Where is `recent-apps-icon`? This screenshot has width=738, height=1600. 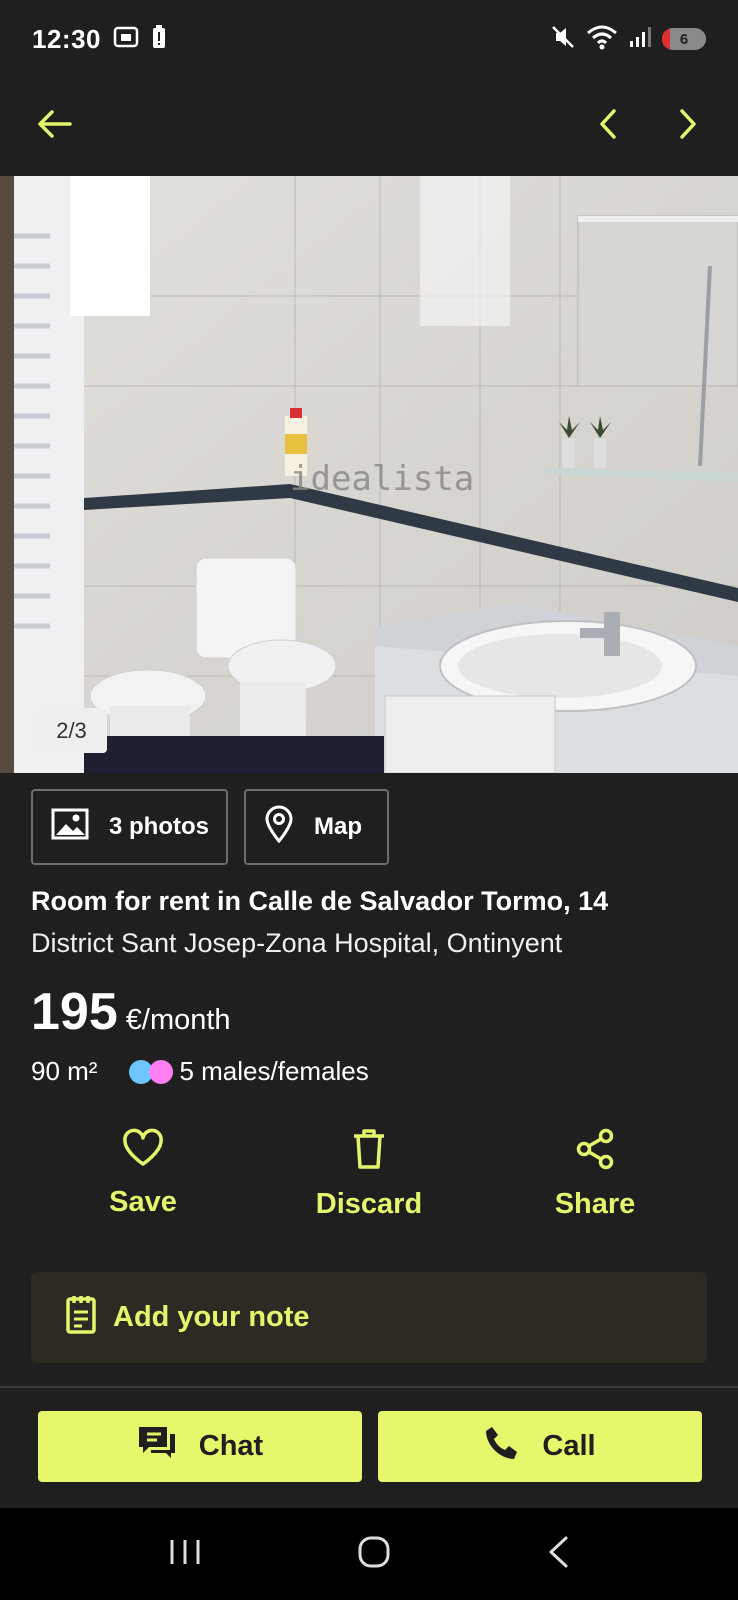 recent-apps-icon is located at coordinates (185, 1554).